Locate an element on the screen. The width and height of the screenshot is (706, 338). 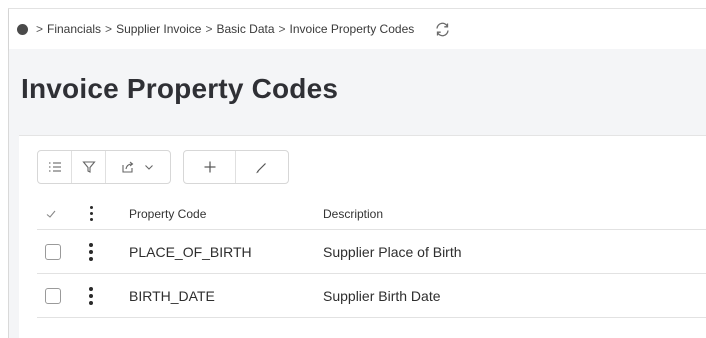
column-header-description: Description is located at coordinates (514, 214).